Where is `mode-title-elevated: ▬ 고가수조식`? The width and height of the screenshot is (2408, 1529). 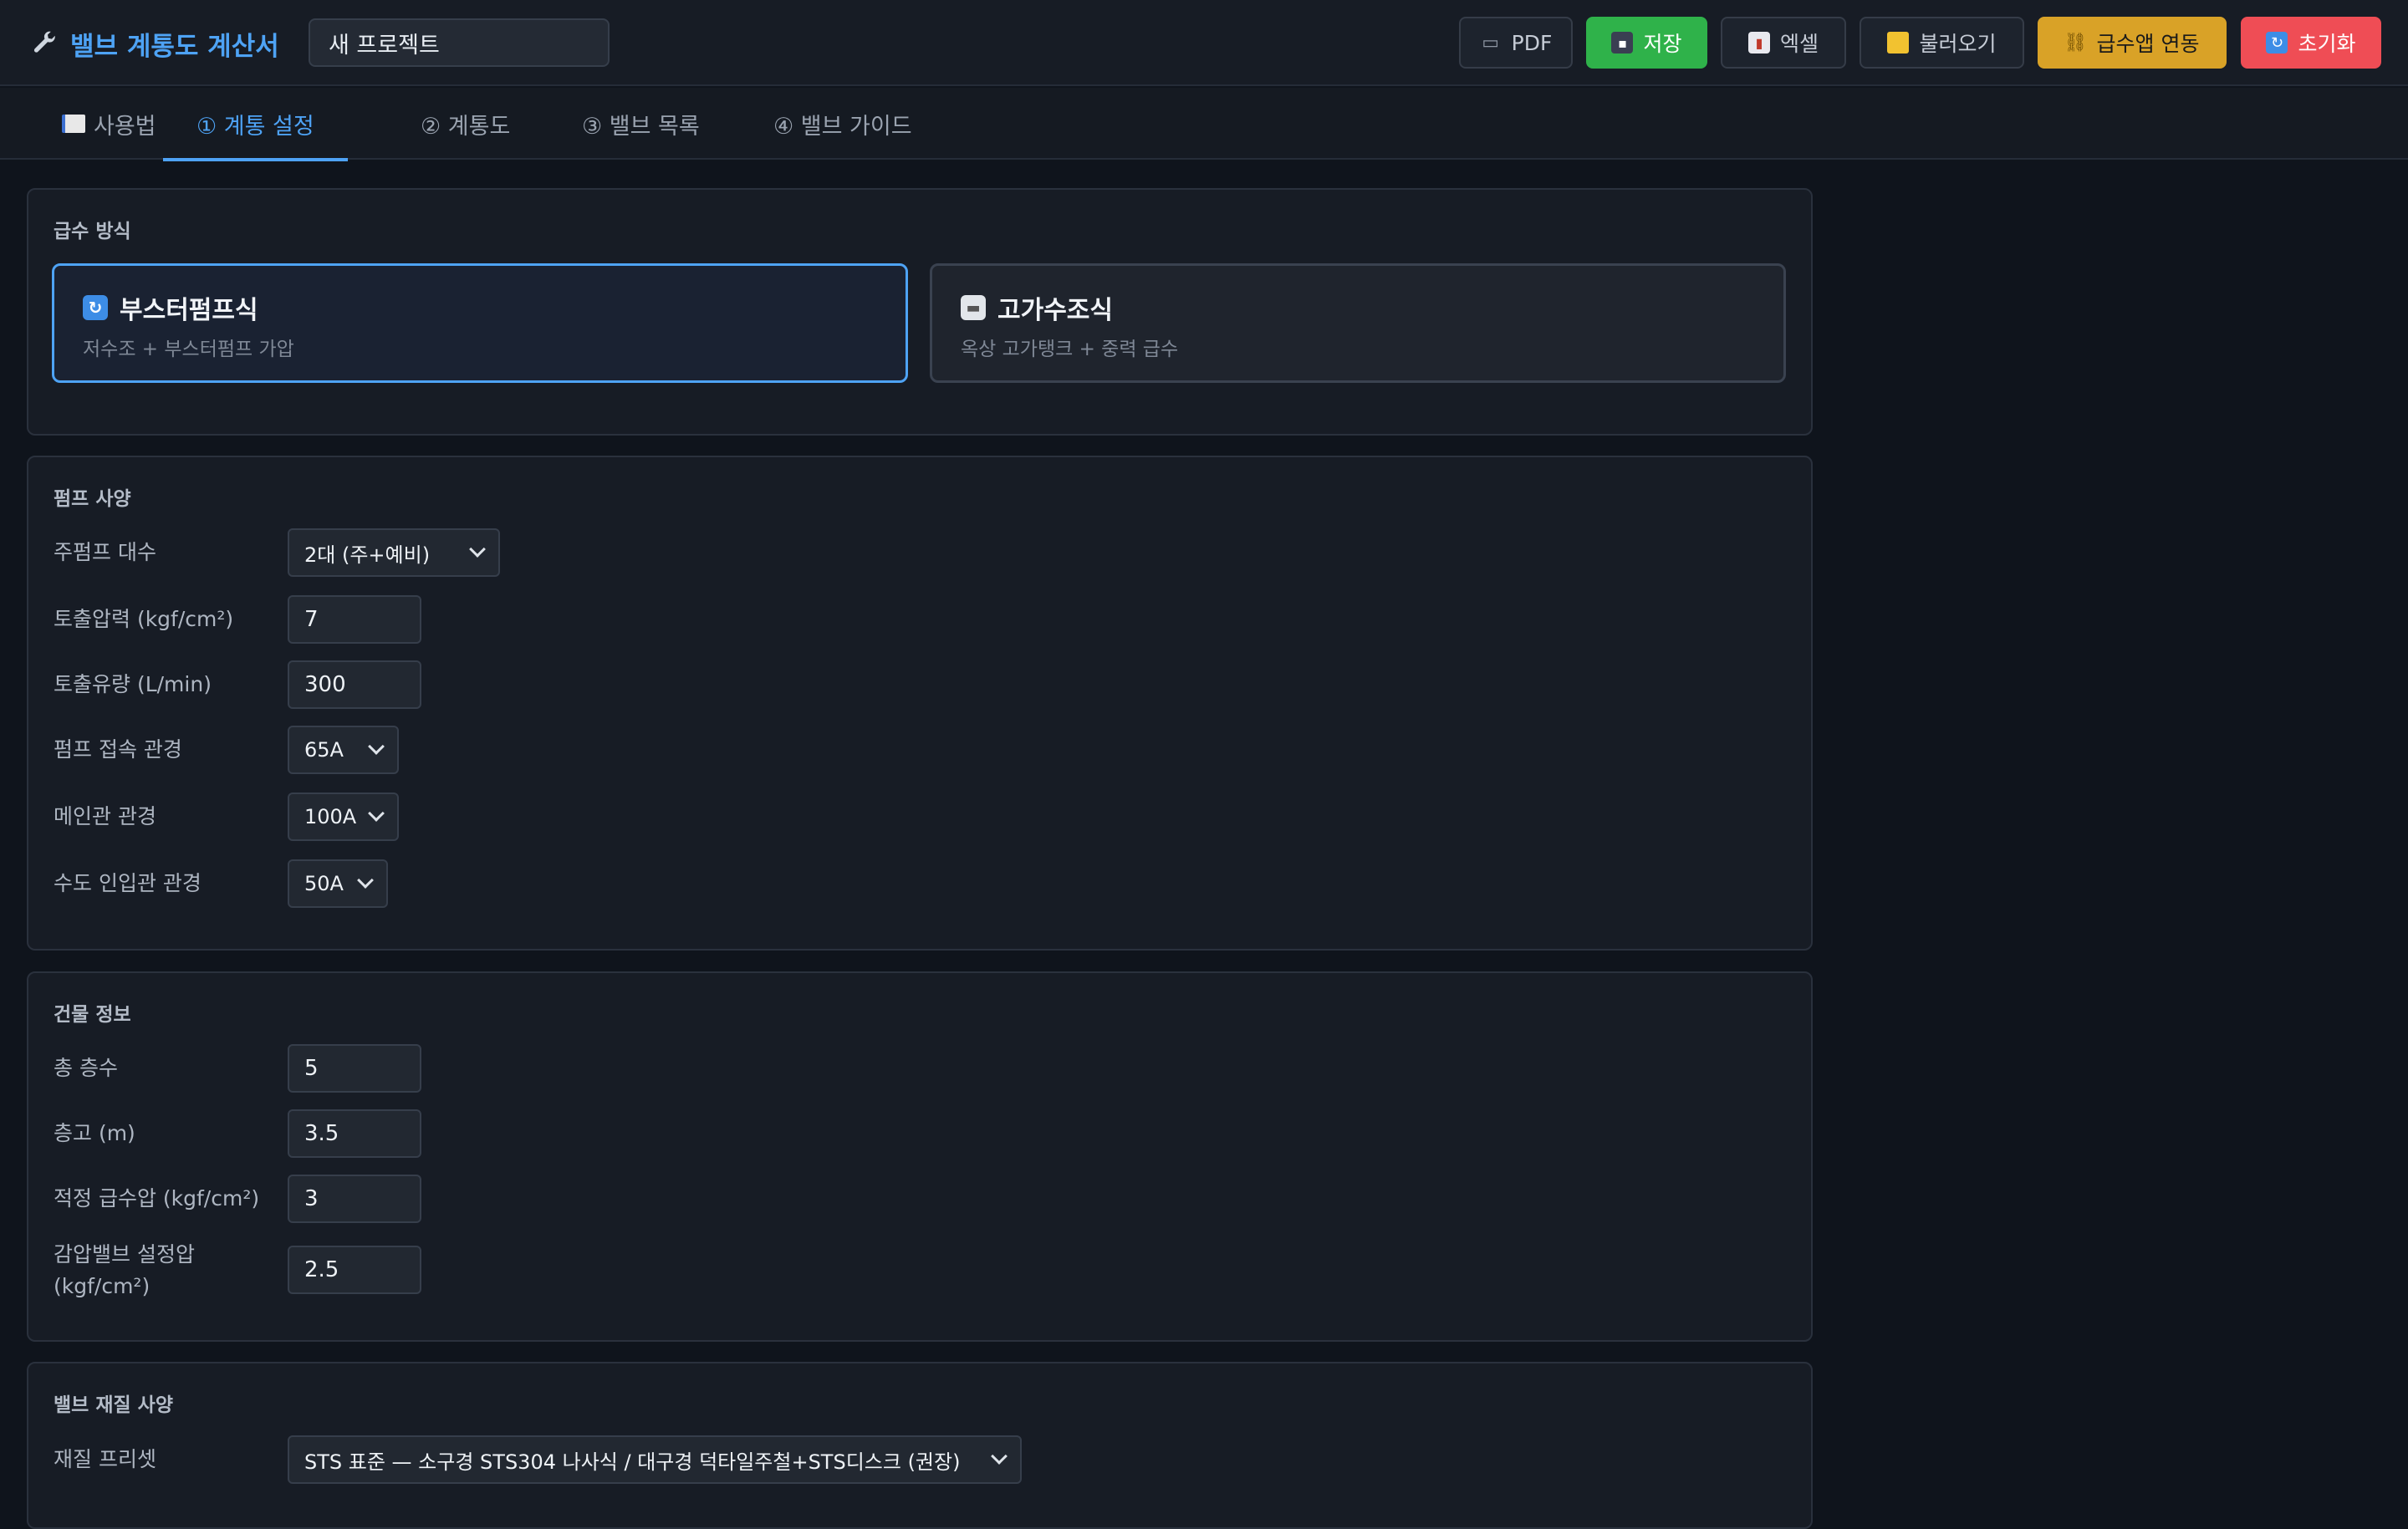
mode-title-elevated: ▬ 고가수조식 is located at coordinates (1037, 307).